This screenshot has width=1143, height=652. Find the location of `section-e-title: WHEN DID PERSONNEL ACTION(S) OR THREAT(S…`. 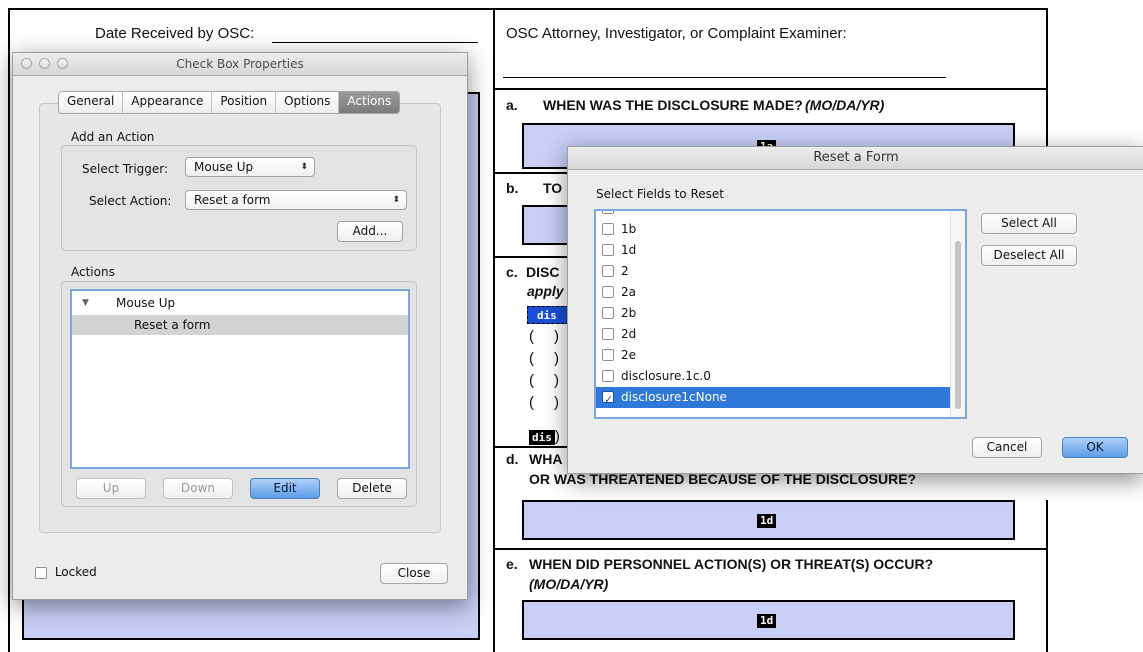

section-e-title: WHEN DID PERSONNEL ACTION(S) OR THREAT(S… is located at coordinates (731, 564).